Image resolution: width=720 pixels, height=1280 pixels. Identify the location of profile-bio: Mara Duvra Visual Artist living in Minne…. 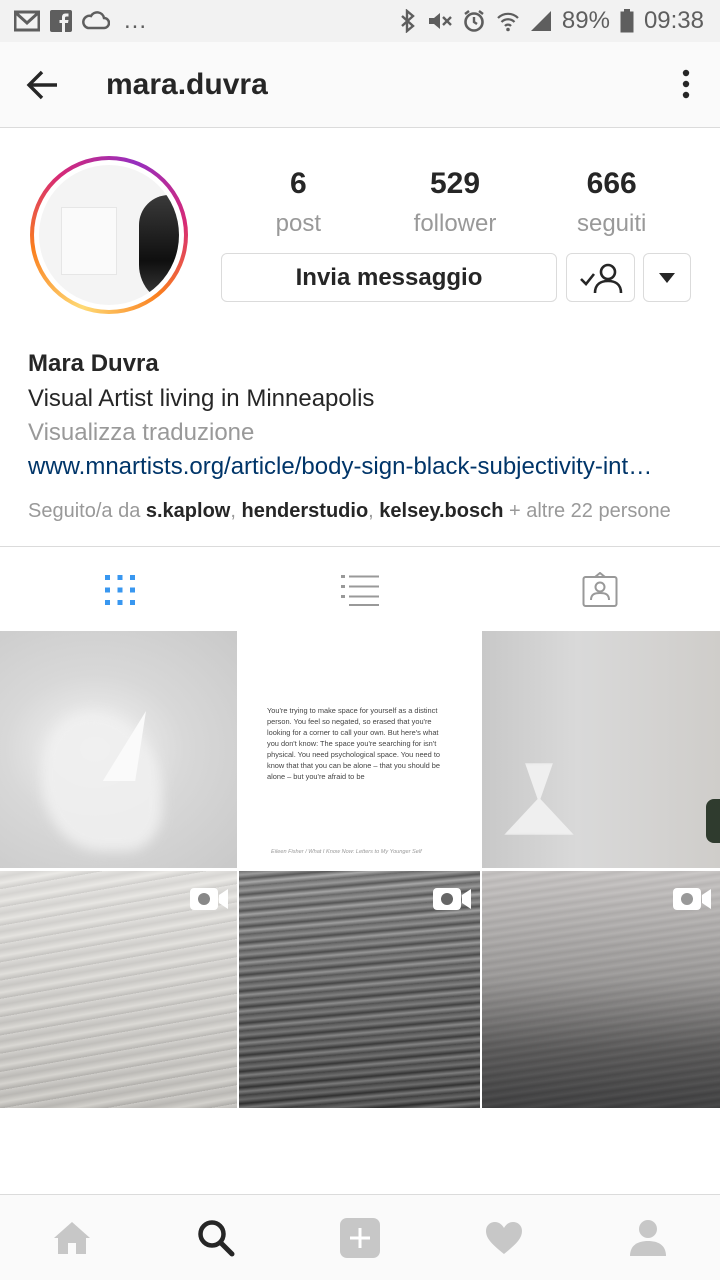
(363, 436).